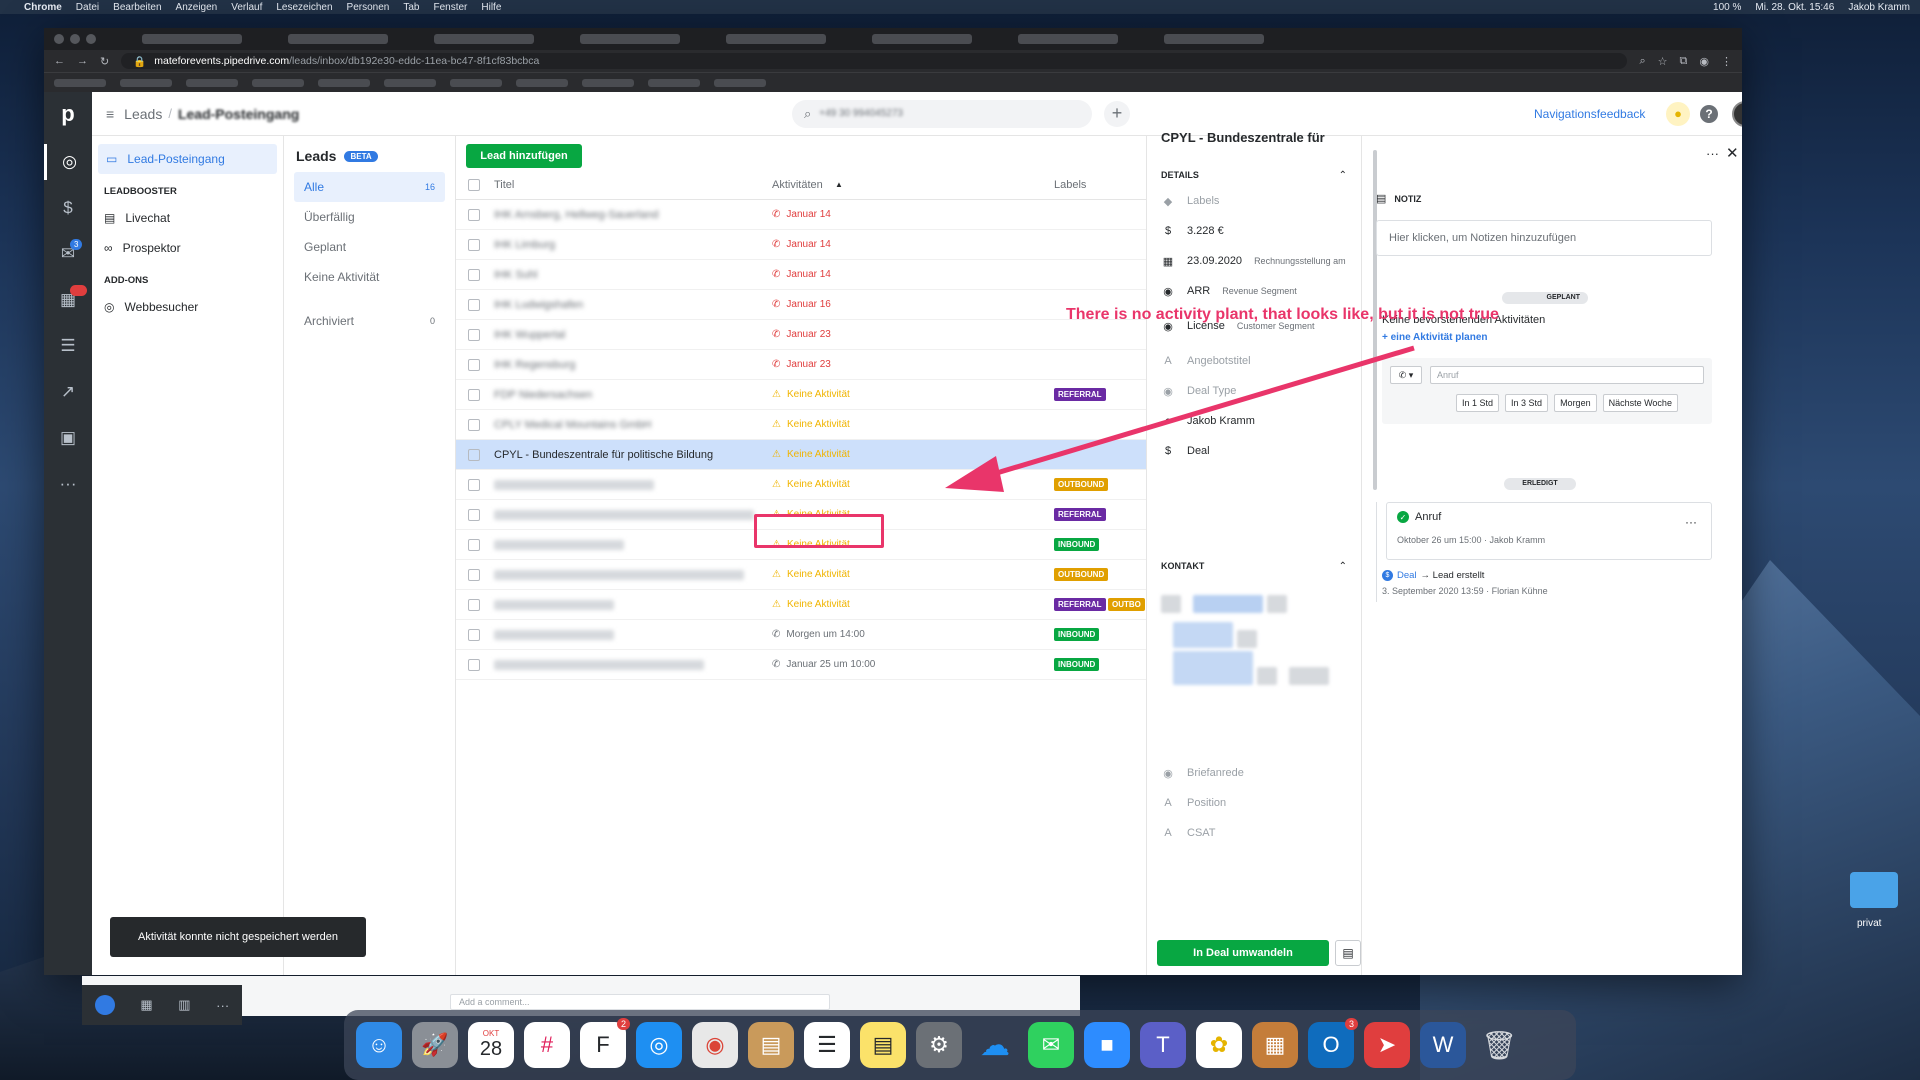 The height and width of the screenshot is (1080, 1920). Describe the element at coordinates (1254, 451) in the screenshot. I see `detail-field: $ Deal` at that location.